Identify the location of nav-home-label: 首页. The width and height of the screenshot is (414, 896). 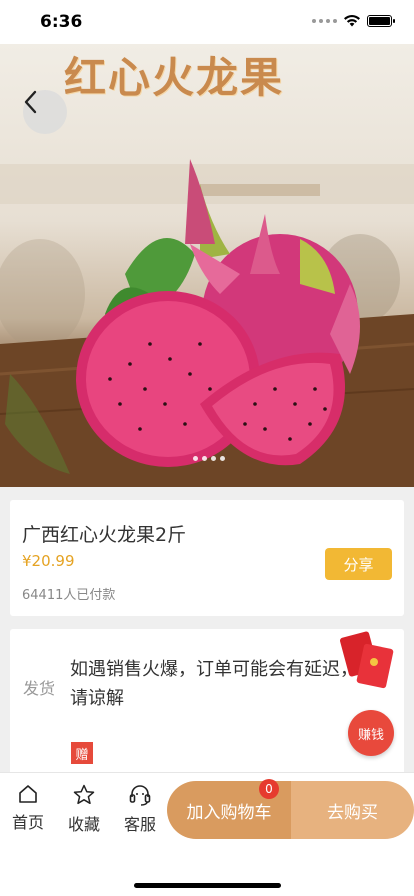
(27, 822).